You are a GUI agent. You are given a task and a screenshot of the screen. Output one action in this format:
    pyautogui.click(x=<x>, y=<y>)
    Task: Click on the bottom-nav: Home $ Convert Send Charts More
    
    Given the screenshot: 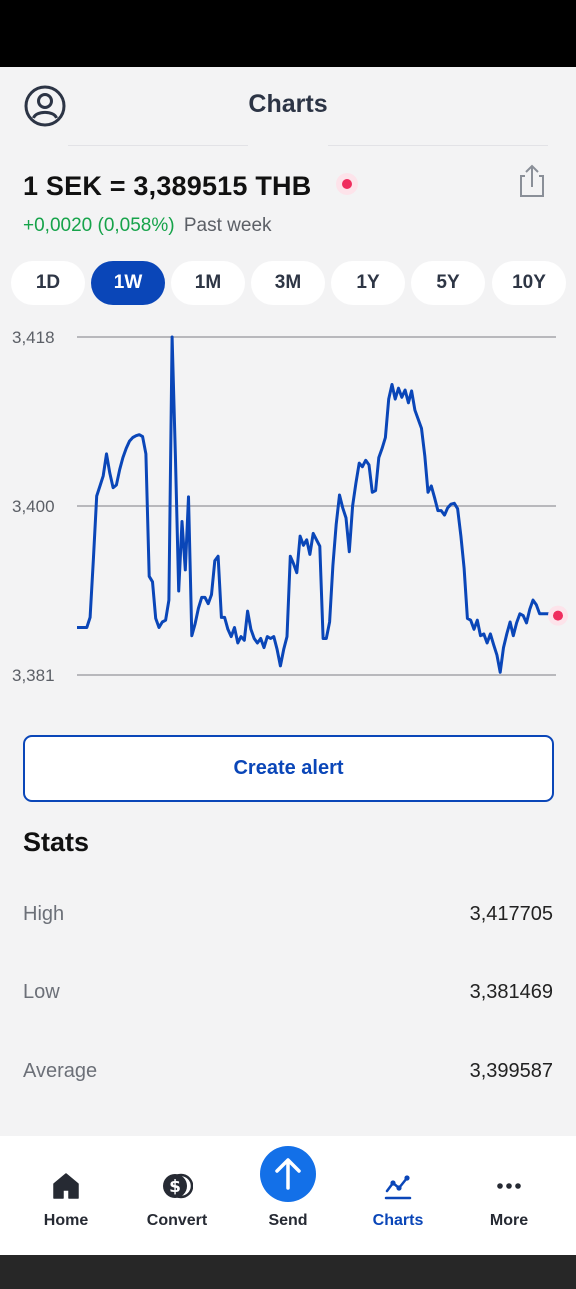 What is the action you would take?
    pyautogui.click(x=288, y=1195)
    